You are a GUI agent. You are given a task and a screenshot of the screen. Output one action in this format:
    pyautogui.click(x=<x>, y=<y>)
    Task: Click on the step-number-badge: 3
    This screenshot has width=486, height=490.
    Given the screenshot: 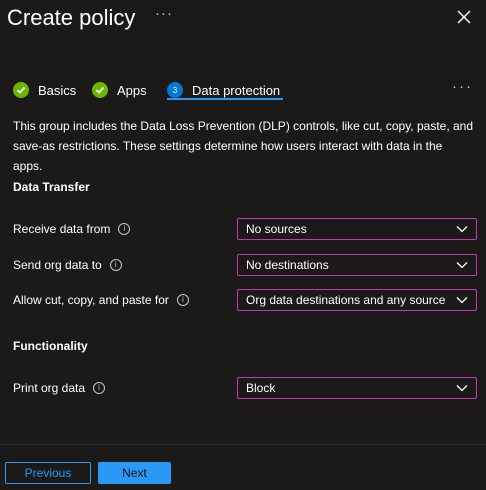 What is the action you would take?
    pyautogui.click(x=175, y=90)
    